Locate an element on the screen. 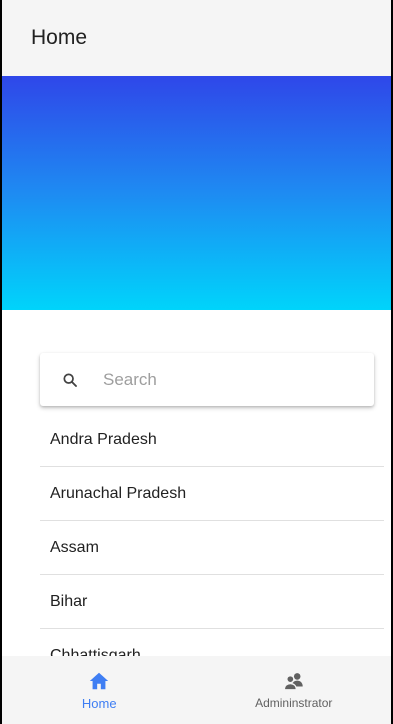 The width and height of the screenshot is (393, 724). home-icon is located at coordinates (99, 680).